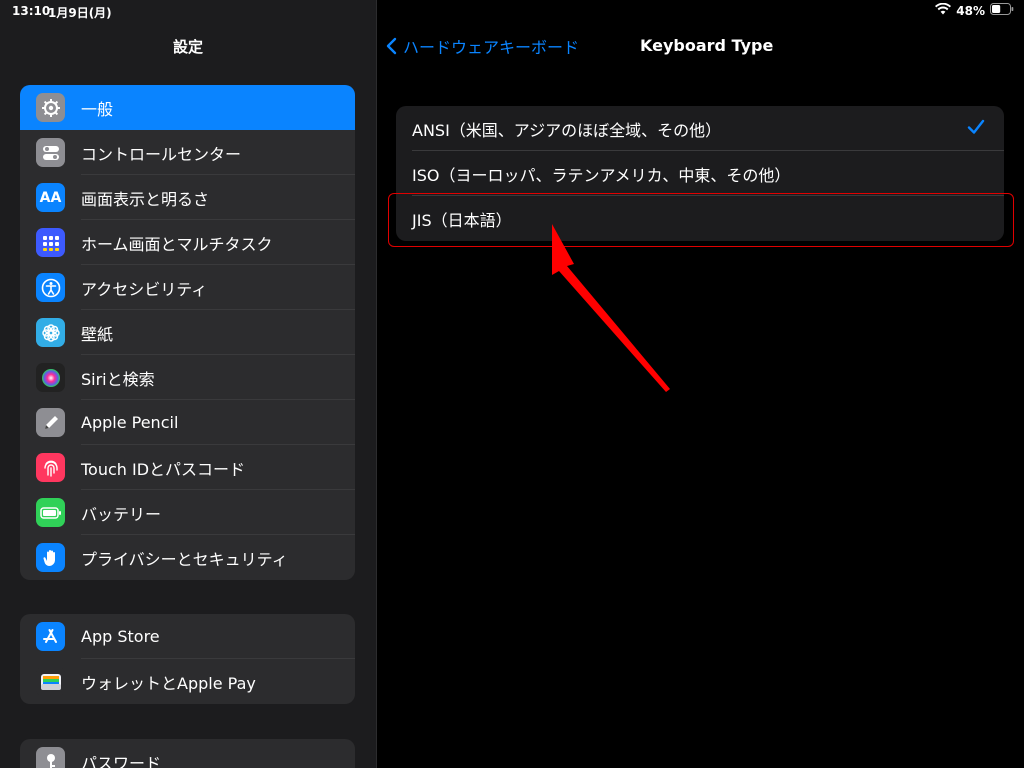 The width and height of the screenshot is (1024, 768). I want to click on flower-icon, so click(50, 332).